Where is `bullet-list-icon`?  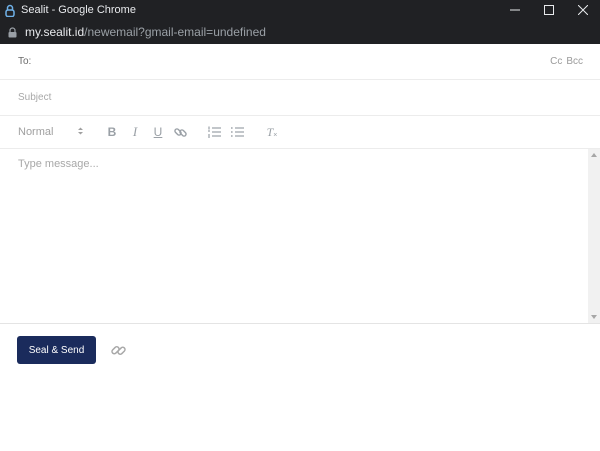
bullet-list-icon is located at coordinates (237, 132).